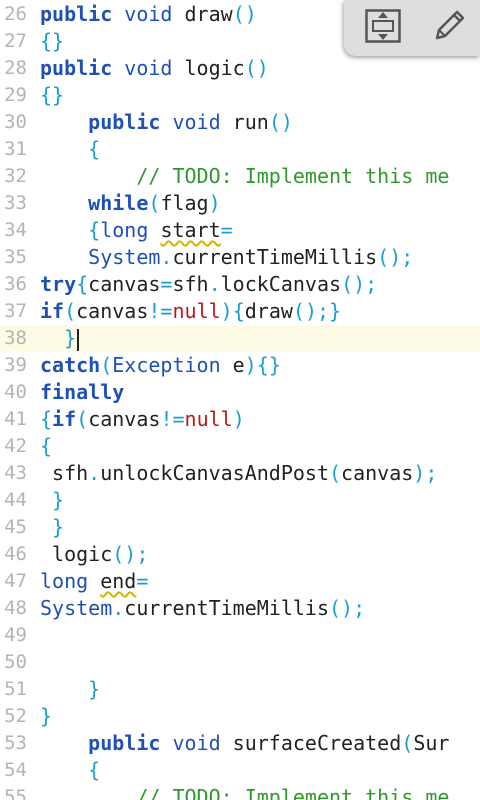 This screenshot has width=480, height=800. What do you see at coordinates (15, 689) in the screenshot?
I see `line-number: 51` at bounding box center [15, 689].